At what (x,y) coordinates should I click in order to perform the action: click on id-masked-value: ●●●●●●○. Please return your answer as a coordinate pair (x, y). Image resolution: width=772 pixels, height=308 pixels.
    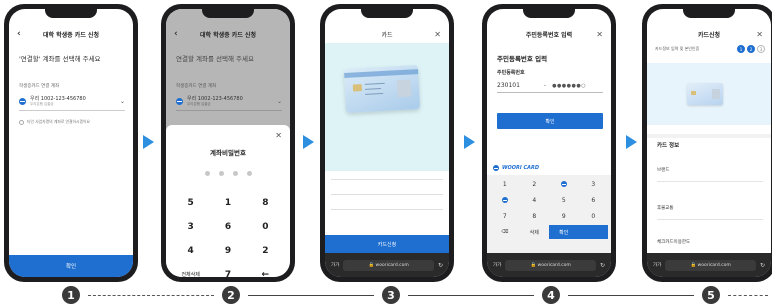
    Looking at the image, I should click on (569, 85).